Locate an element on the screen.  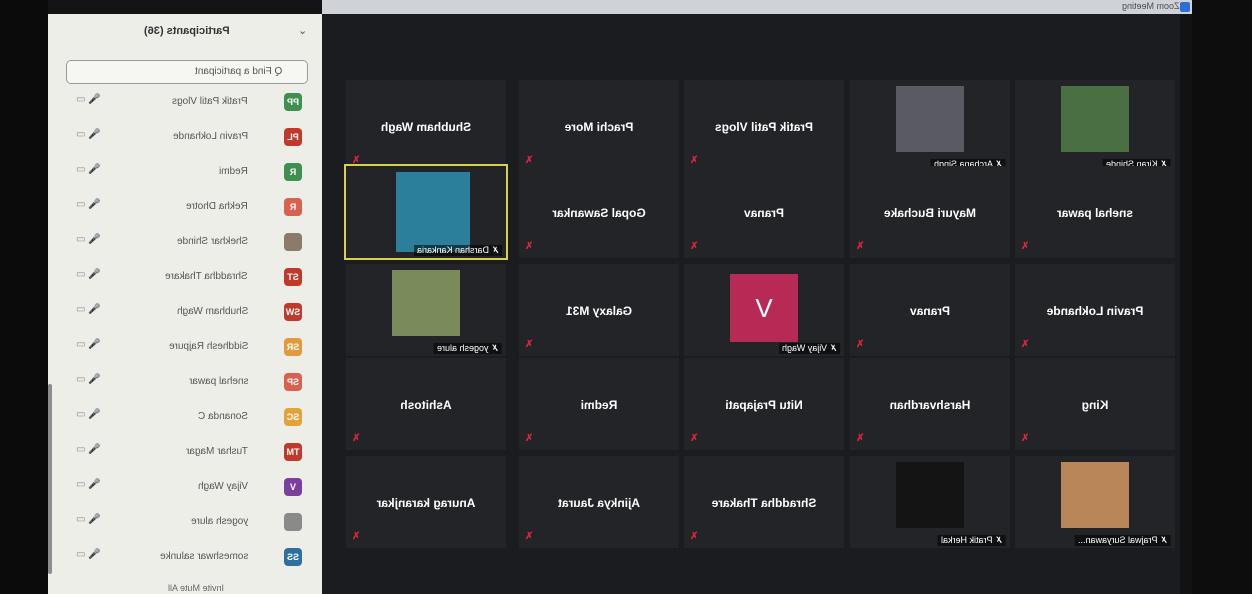
window-title: Zoom Meeting is located at coordinates (1151, 6).